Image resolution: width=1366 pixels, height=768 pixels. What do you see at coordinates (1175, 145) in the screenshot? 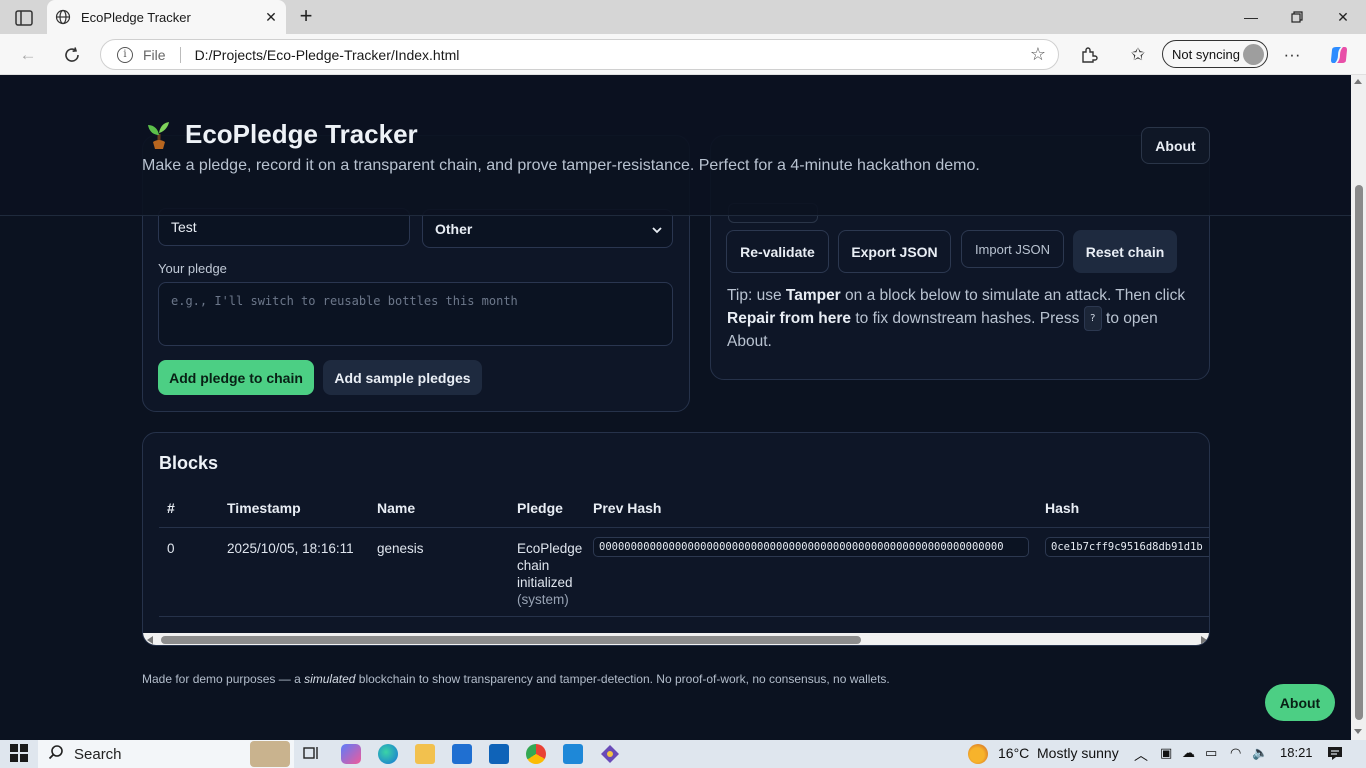
I see `about-button: About` at bounding box center [1175, 145].